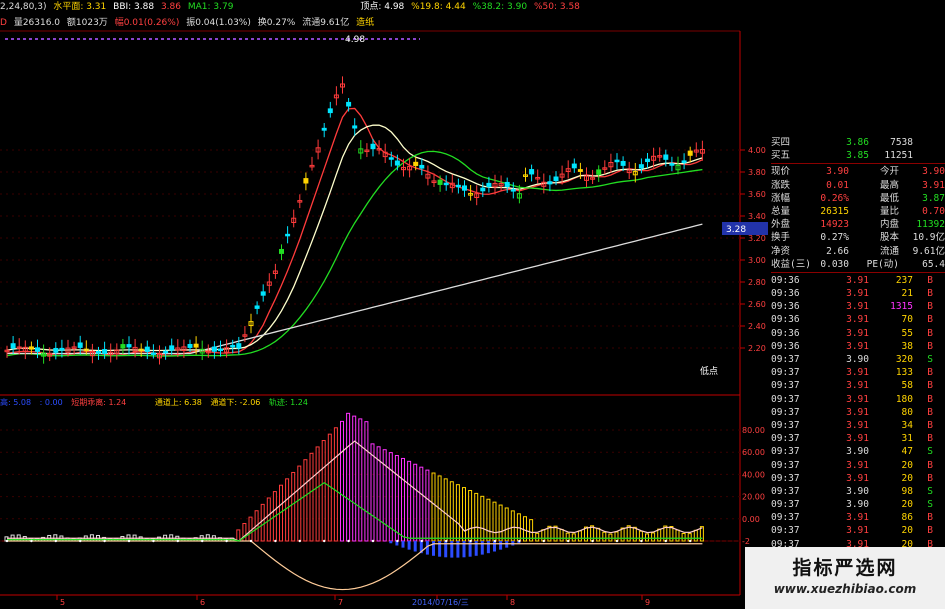 The width and height of the screenshot is (945, 609). Describe the element at coordinates (904, 280) in the screenshot. I see `tick-volume: 237` at that location.